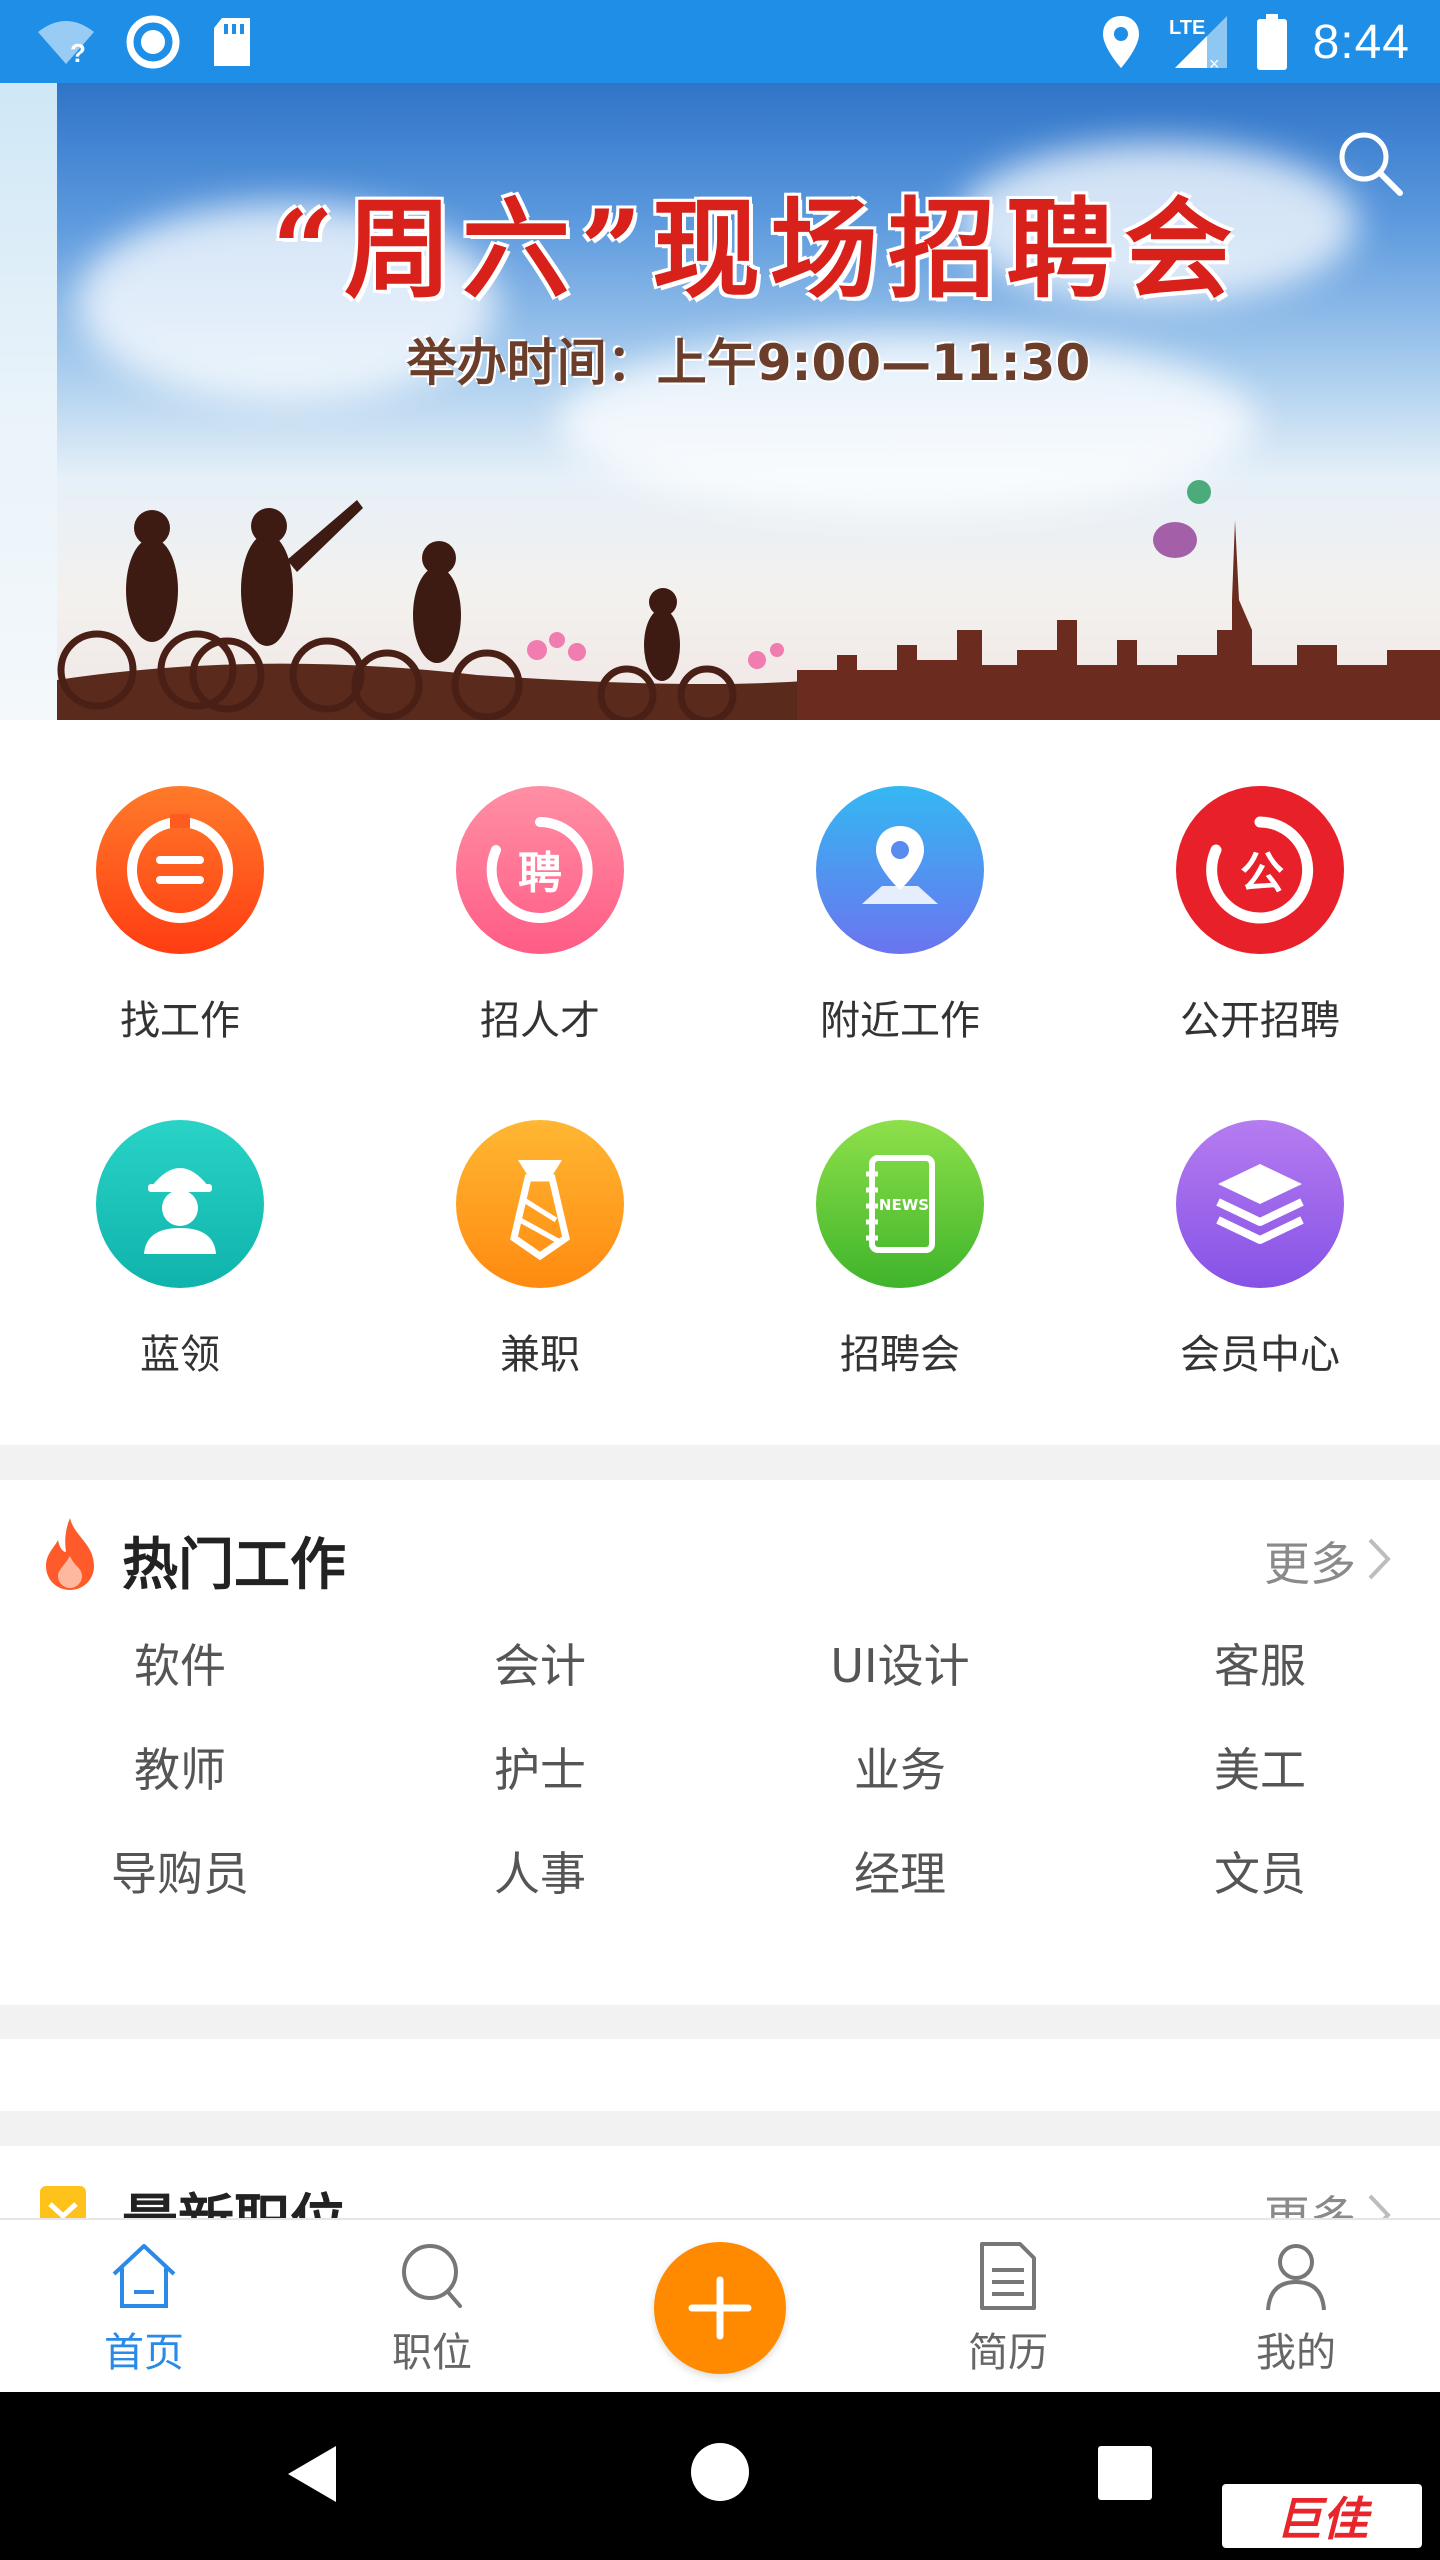  I want to click on hot-job-tag: 业务, so click(900, 1767).